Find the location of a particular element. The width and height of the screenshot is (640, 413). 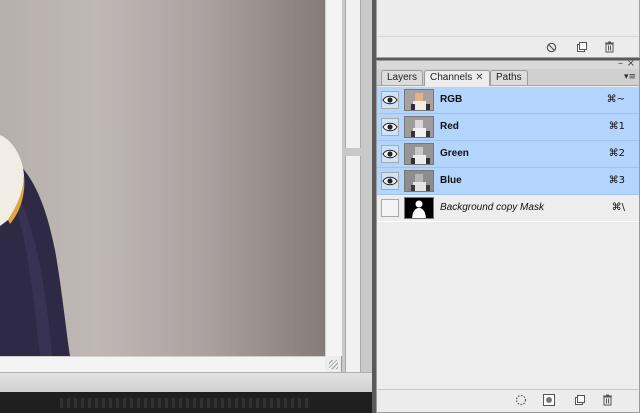

resize-grip is located at coordinates (333, 364).